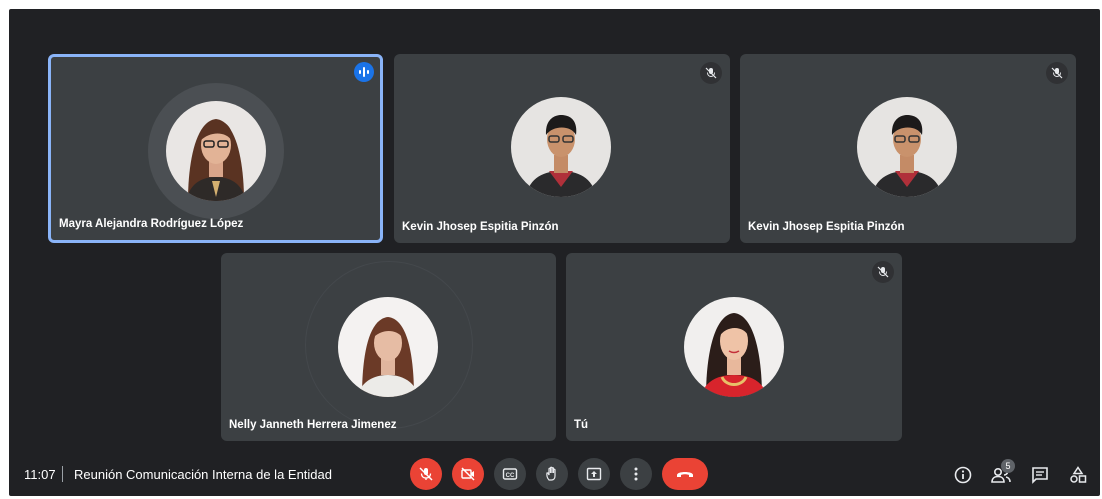 The image size is (1102, 499). I want to click on more-options-icon, so click(636, 474).